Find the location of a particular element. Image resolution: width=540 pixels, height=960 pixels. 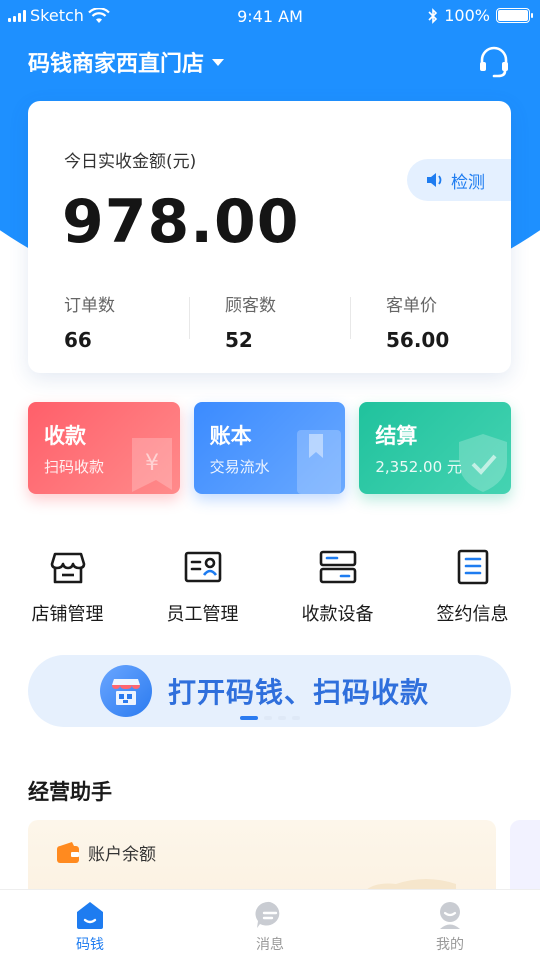

store-selector: 码钱商家西直门店 is located at coordinates (126, 62).